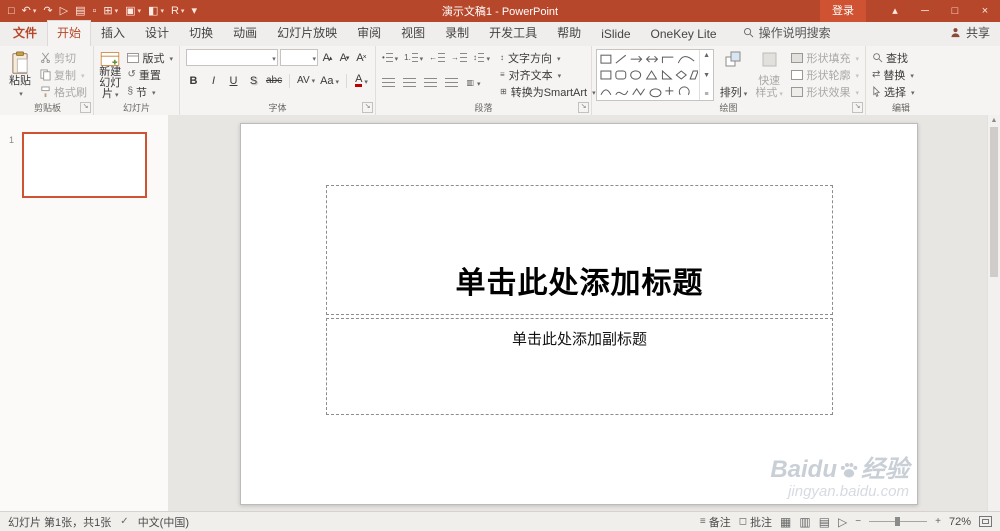 Image resolution: width=1000 pixels, height=531 pixels. I want to click on case-dropdown-icon, so click(337, 81).